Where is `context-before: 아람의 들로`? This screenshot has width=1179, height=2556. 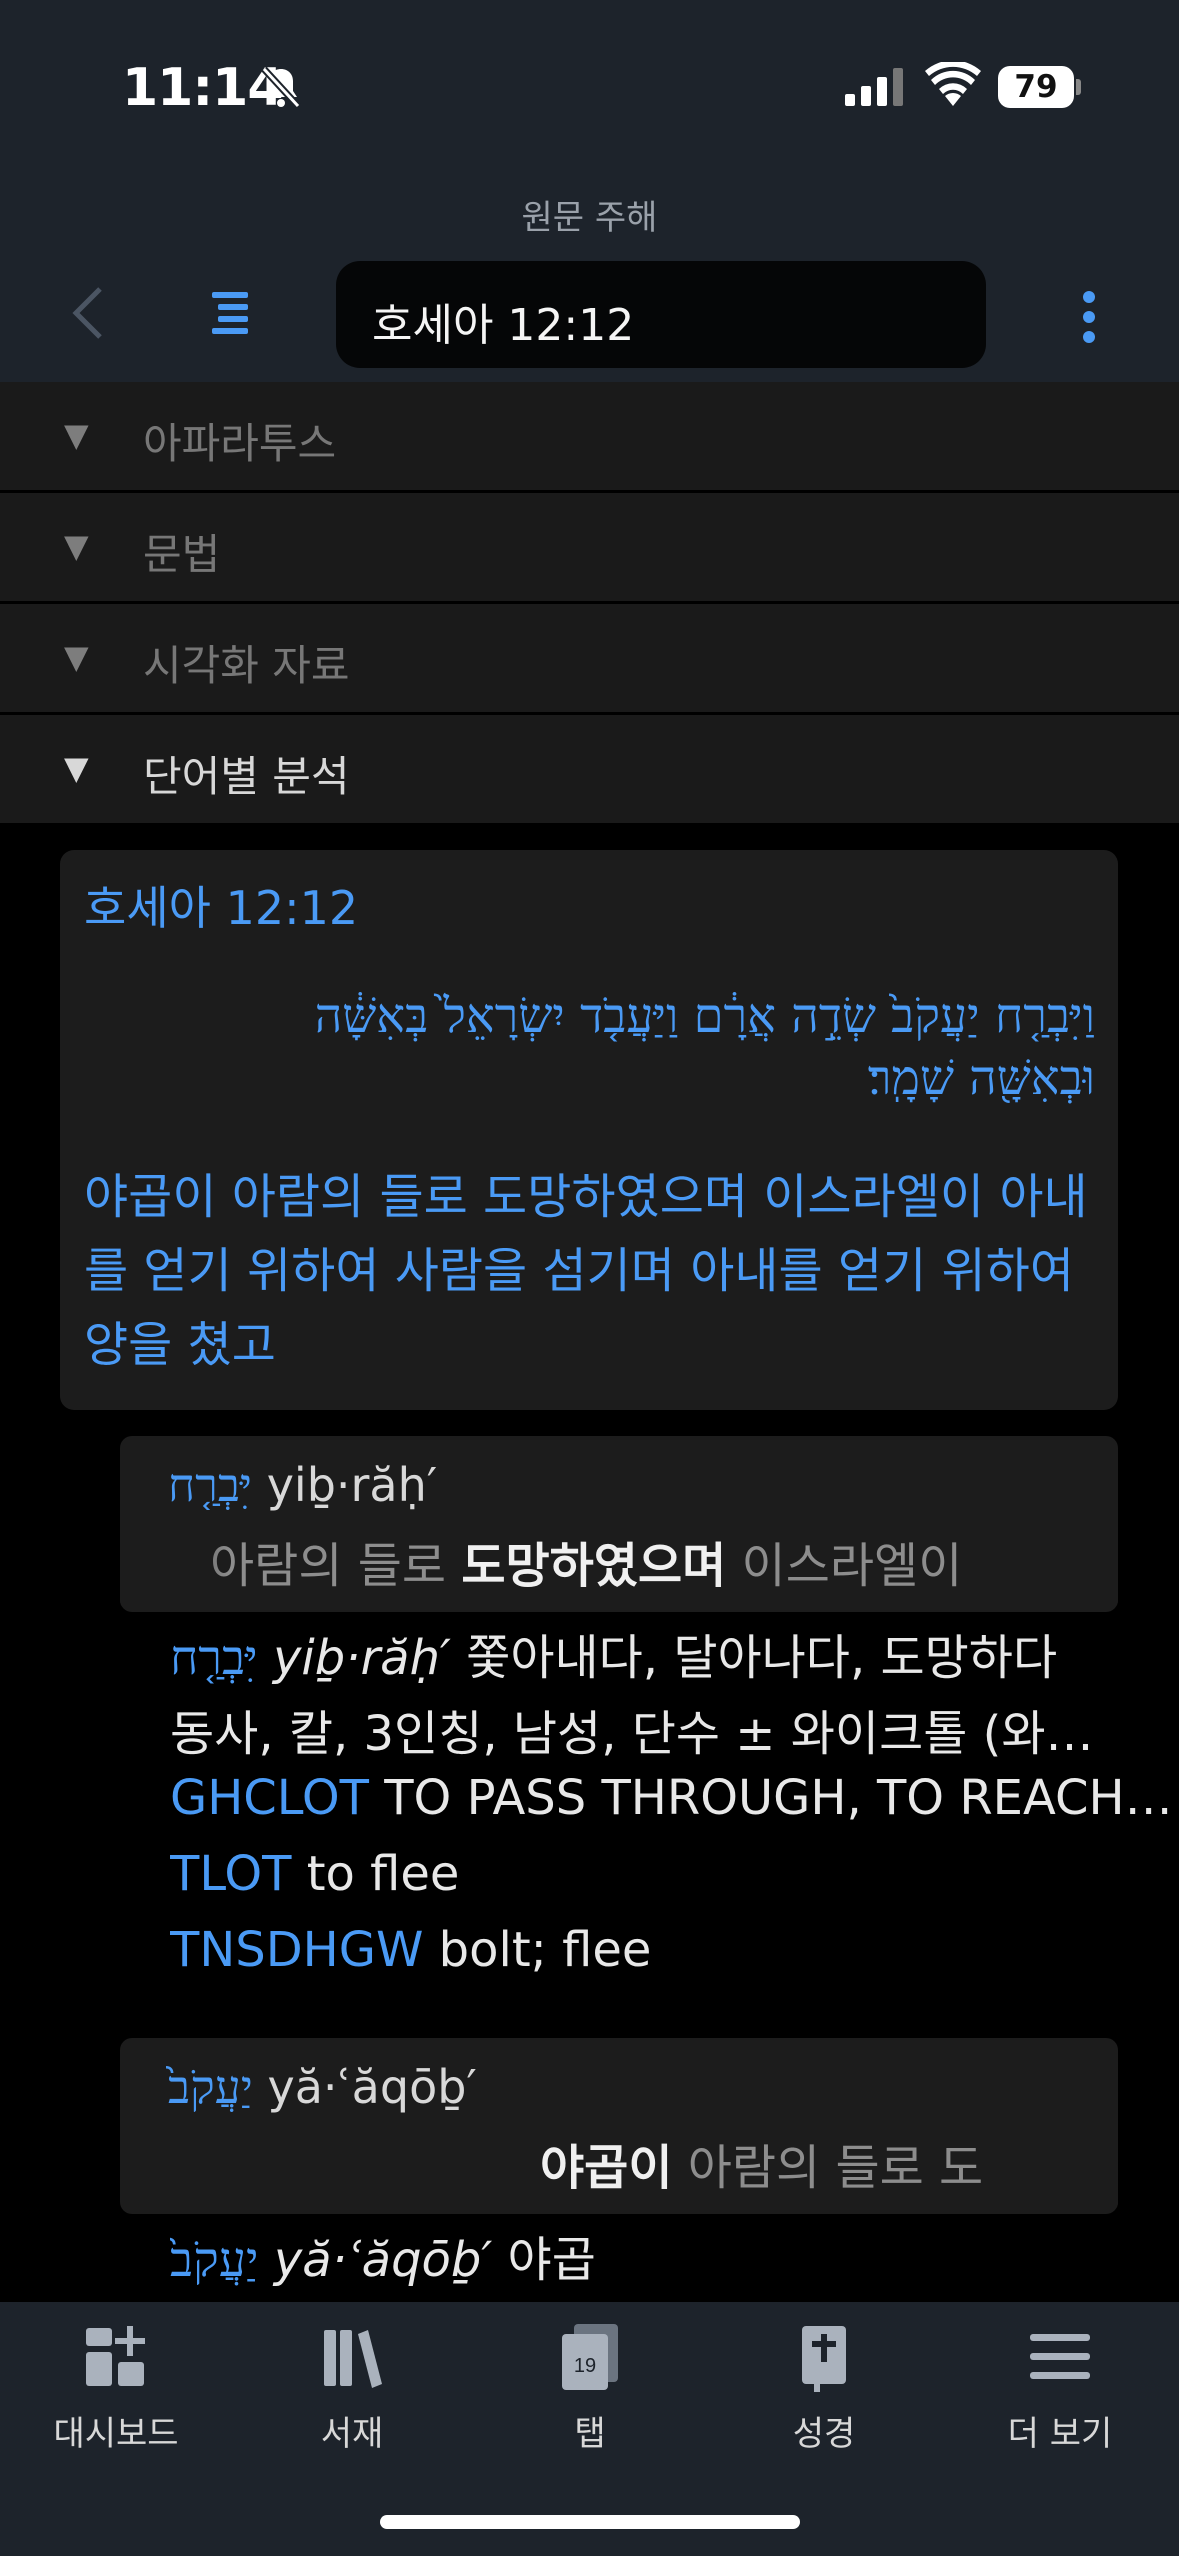
context-before: 아람의 들로 is located at coordinates (336, 1566).